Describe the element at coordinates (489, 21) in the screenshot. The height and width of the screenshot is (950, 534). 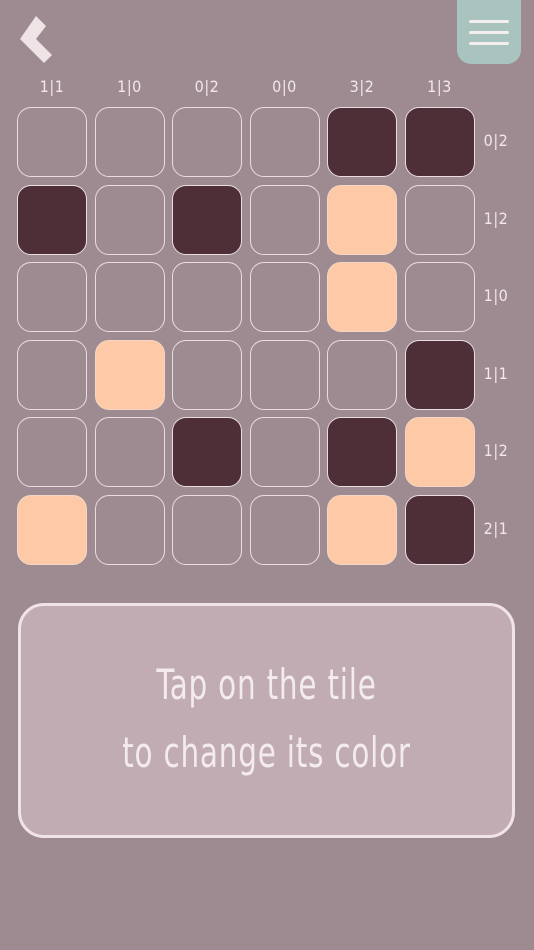
I see `hamburger-menu-icon` at that location.